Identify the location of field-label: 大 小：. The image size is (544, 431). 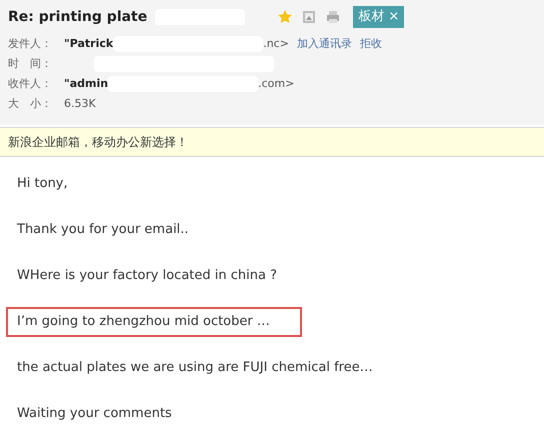
(30, 104).